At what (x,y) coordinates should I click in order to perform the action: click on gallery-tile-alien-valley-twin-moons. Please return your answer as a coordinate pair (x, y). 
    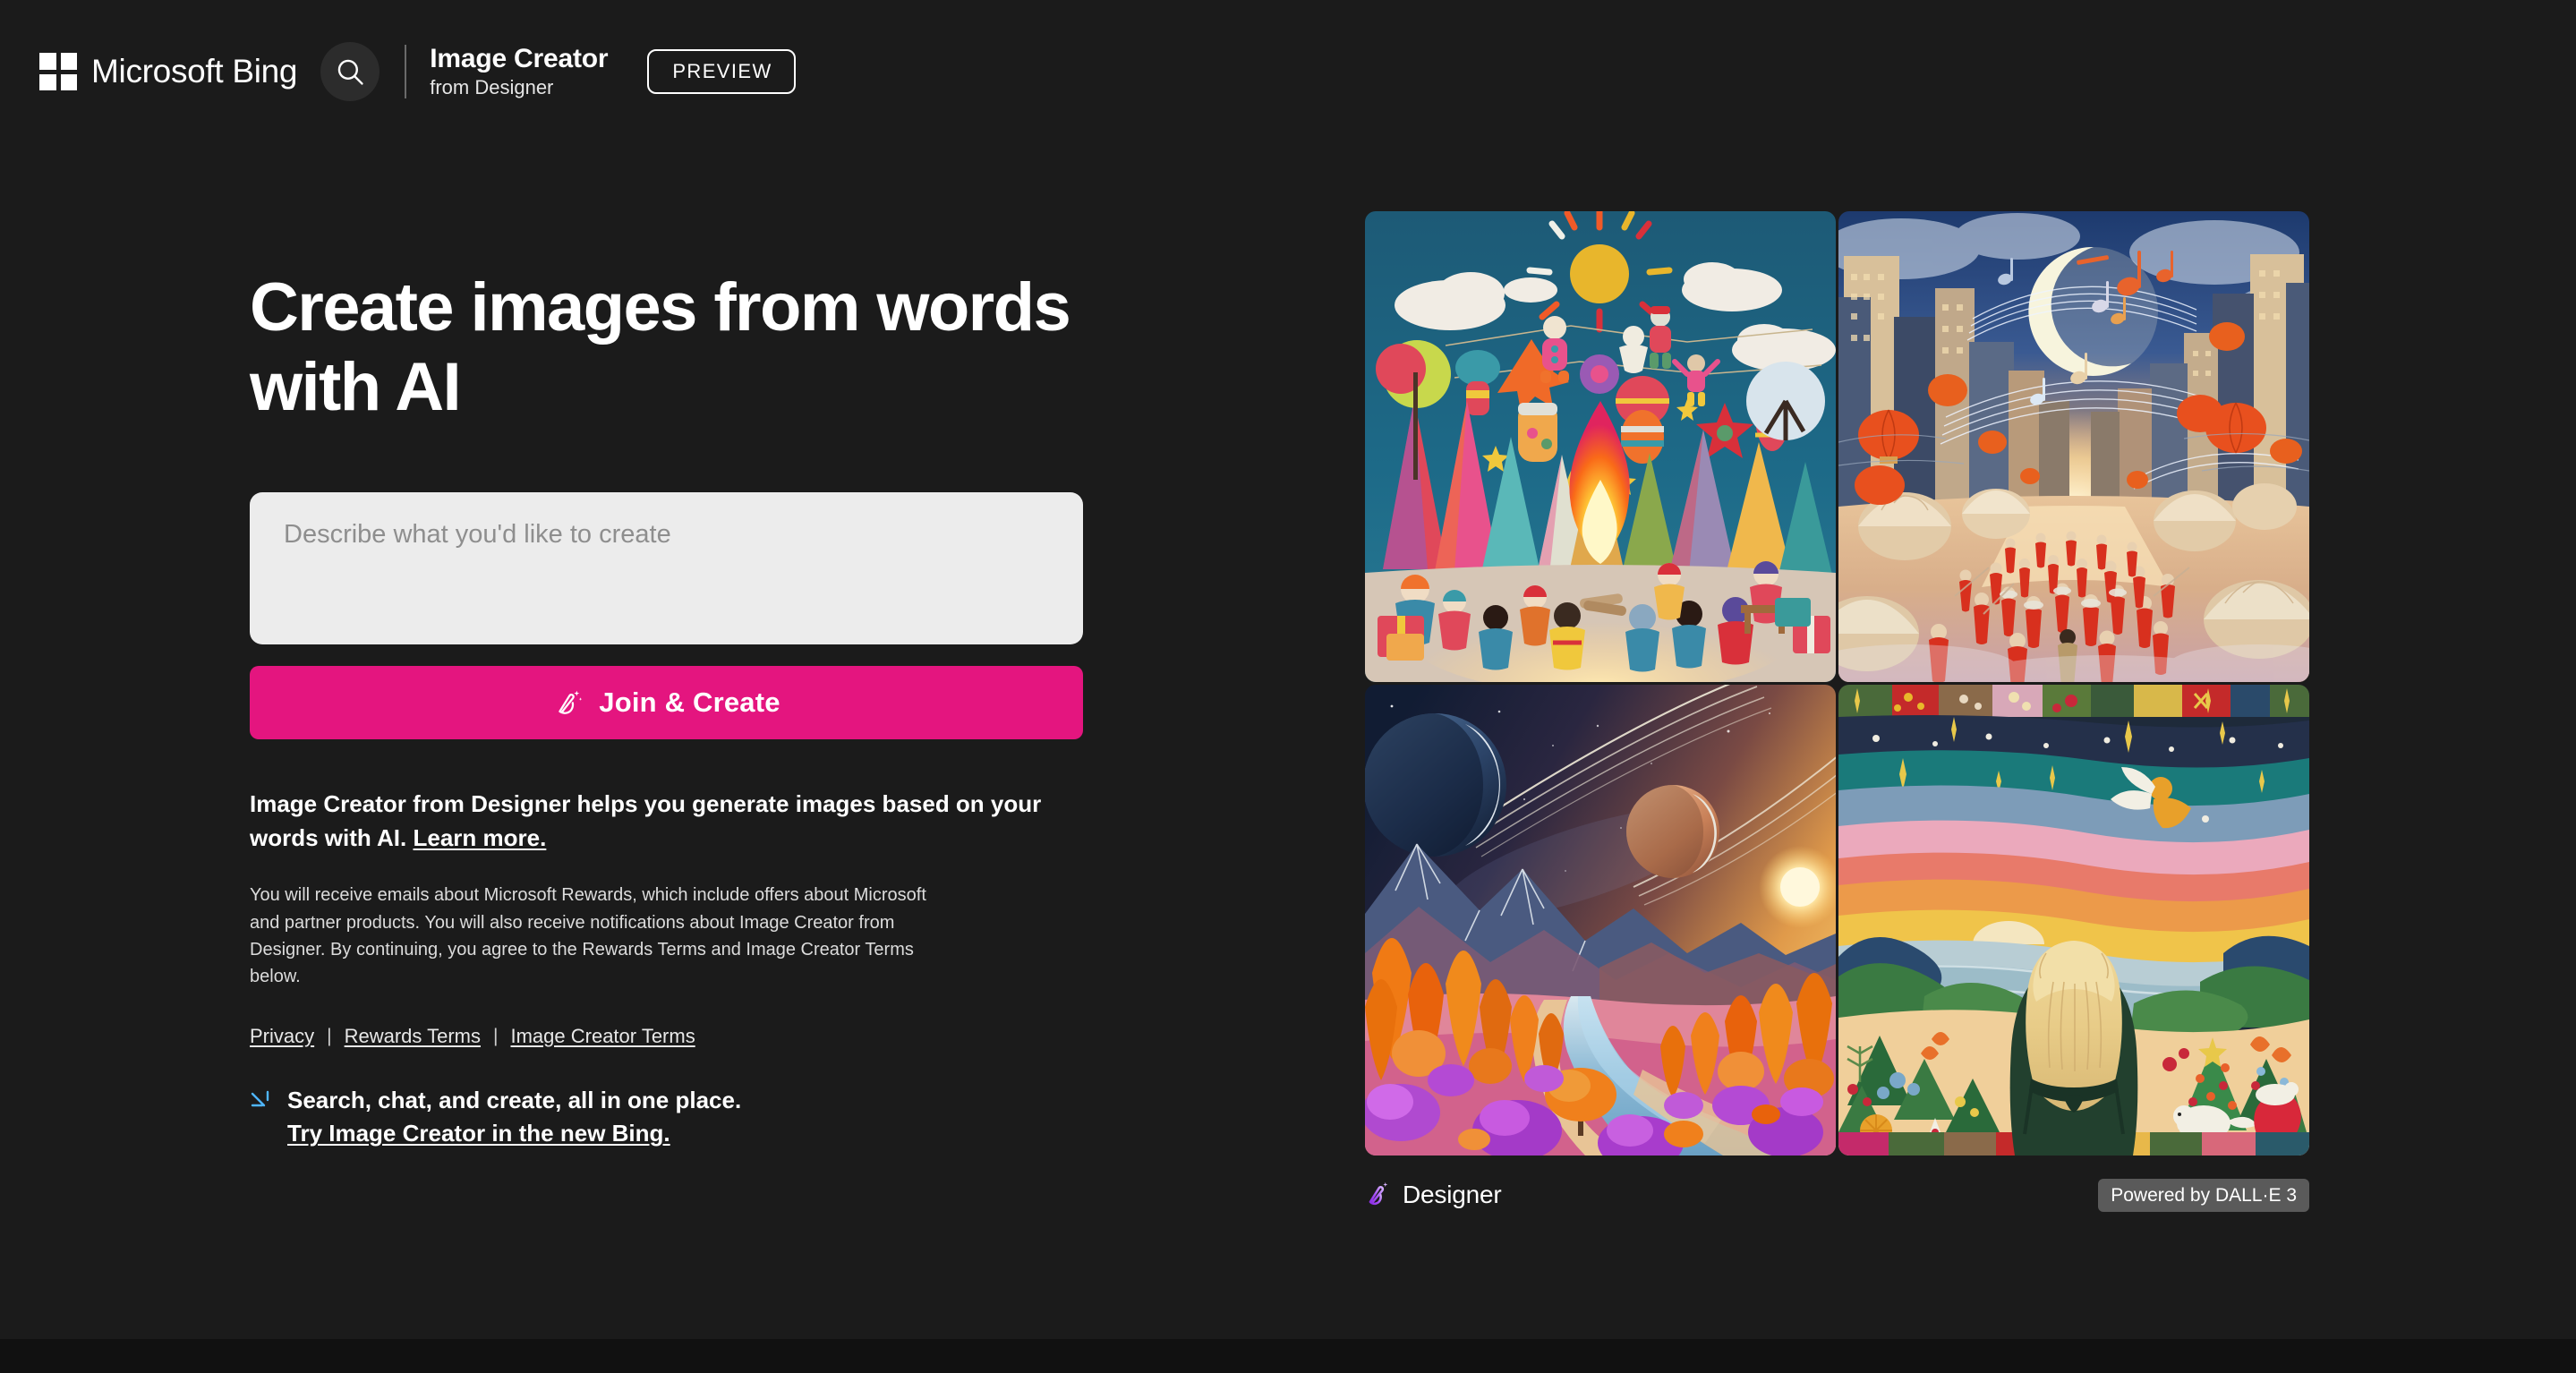
    Looking at the image, I should click on (1600, 920).